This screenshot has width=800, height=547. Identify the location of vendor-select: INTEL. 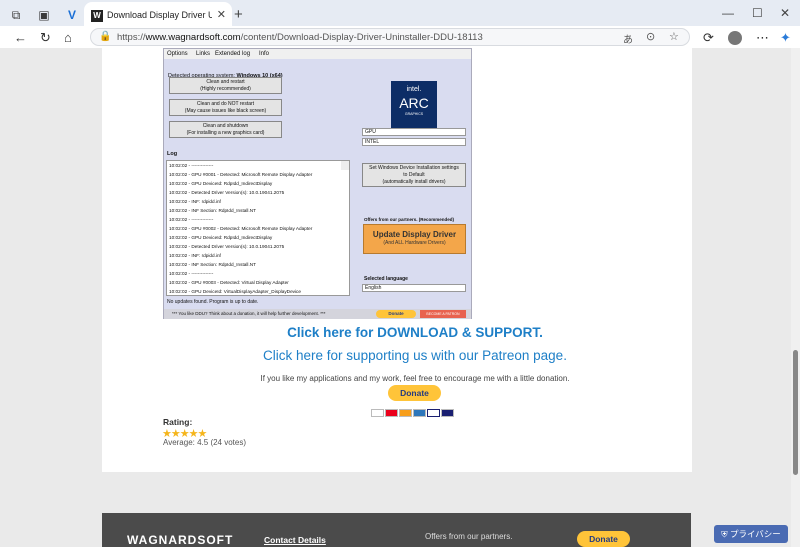
(414, 142).